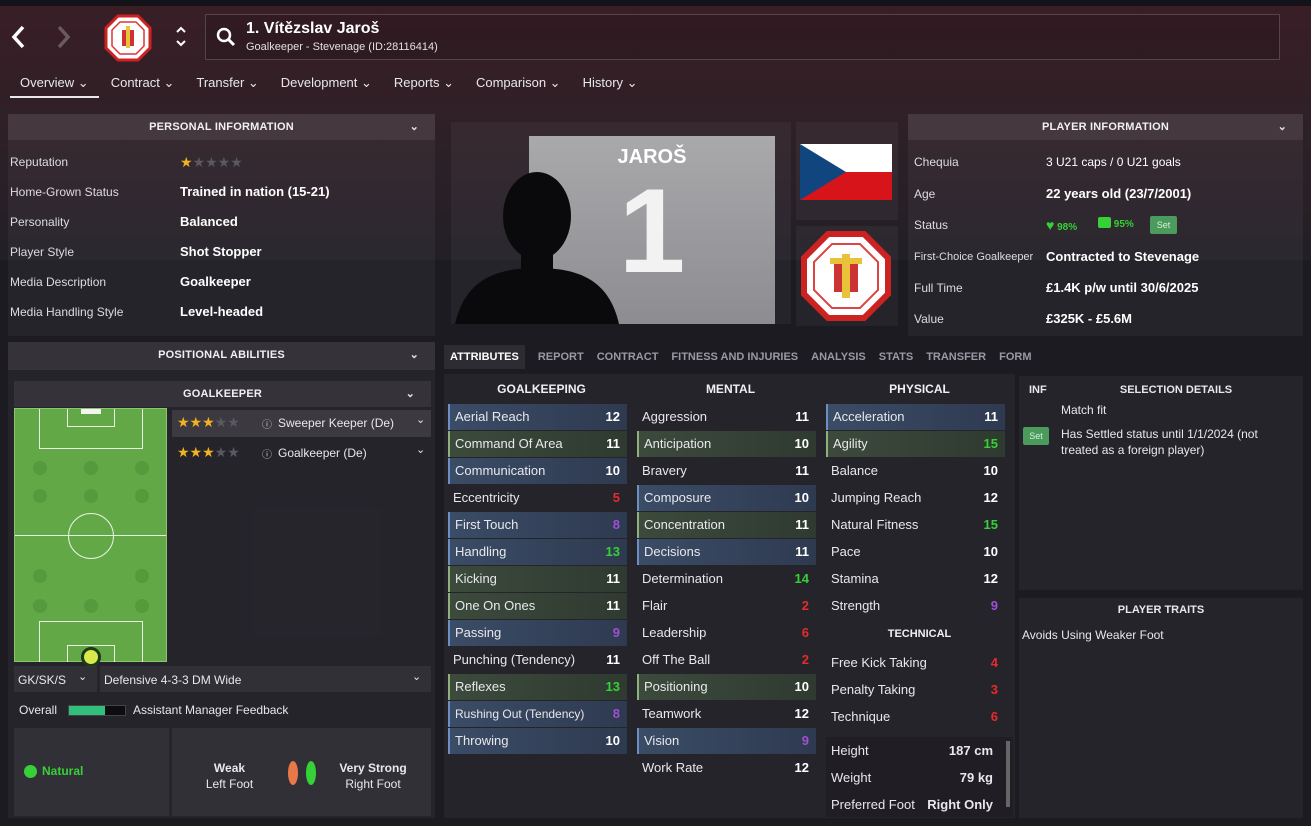 Image resolution: width=1311 pixels, height=826 pixels. Describe the element at coordinates (628, 357) in the screenshot. I see `subtab-contract: CONTRACT` at that location.